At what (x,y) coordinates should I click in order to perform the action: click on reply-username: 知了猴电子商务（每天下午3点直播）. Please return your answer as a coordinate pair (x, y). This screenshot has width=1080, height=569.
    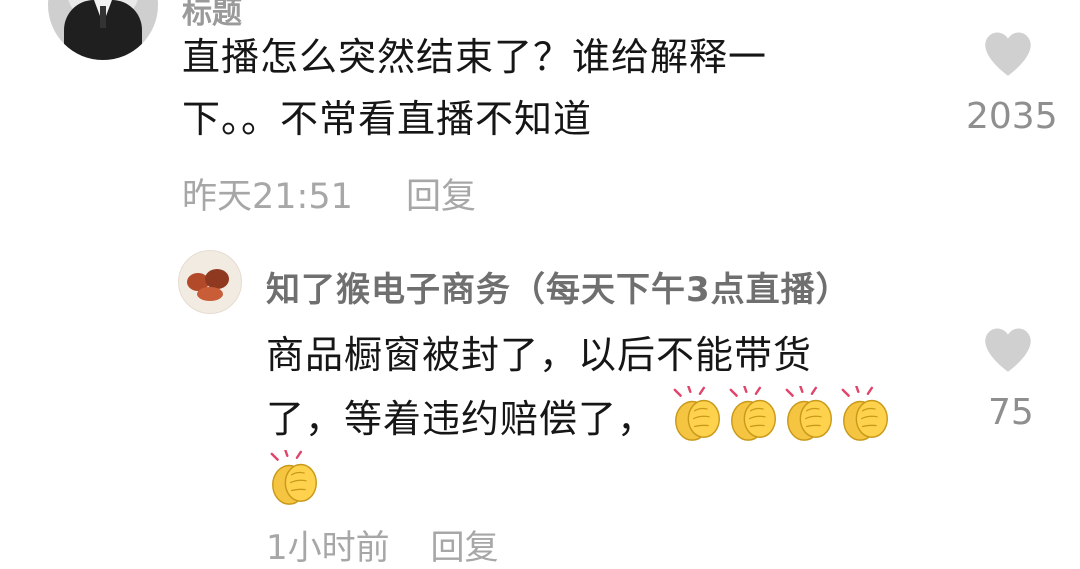
    Looking at the image, I should click on (558, 286).